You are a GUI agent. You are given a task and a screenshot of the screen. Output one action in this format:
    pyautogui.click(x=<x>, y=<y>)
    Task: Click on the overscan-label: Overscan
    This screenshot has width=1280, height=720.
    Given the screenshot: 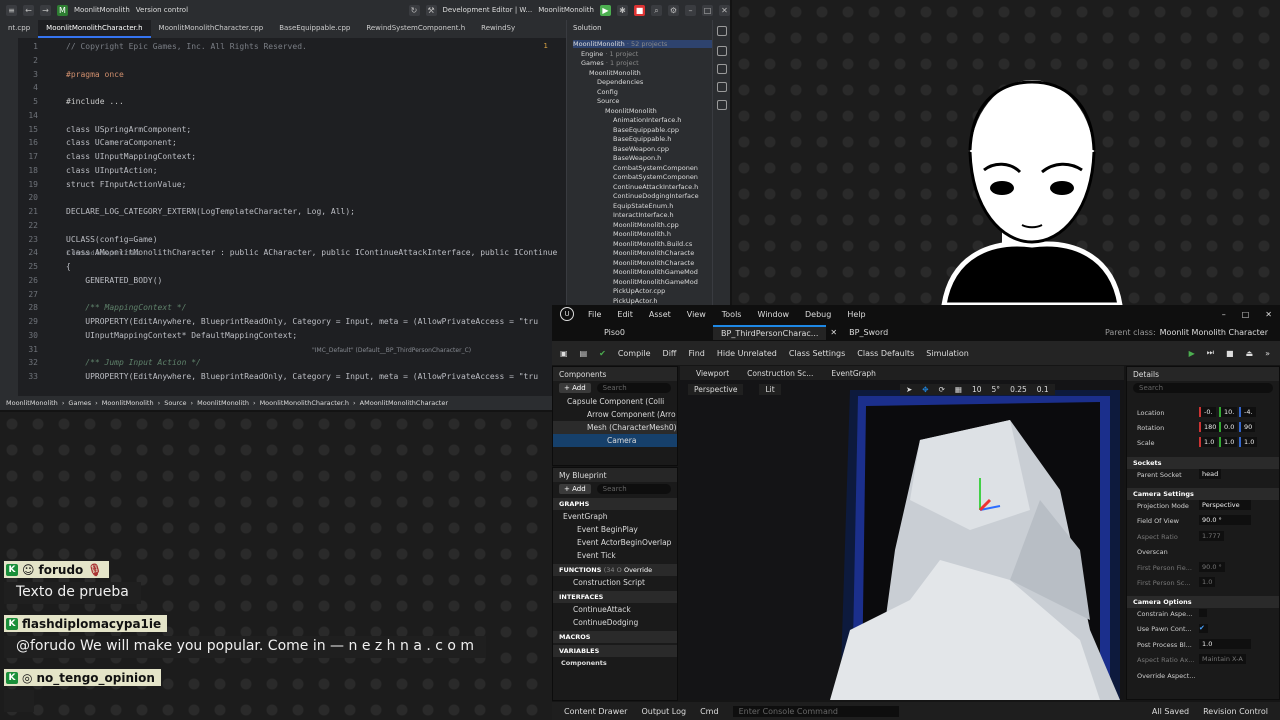 What is the action you would take?
    pyautogui.click(x=1152, y=552)
    